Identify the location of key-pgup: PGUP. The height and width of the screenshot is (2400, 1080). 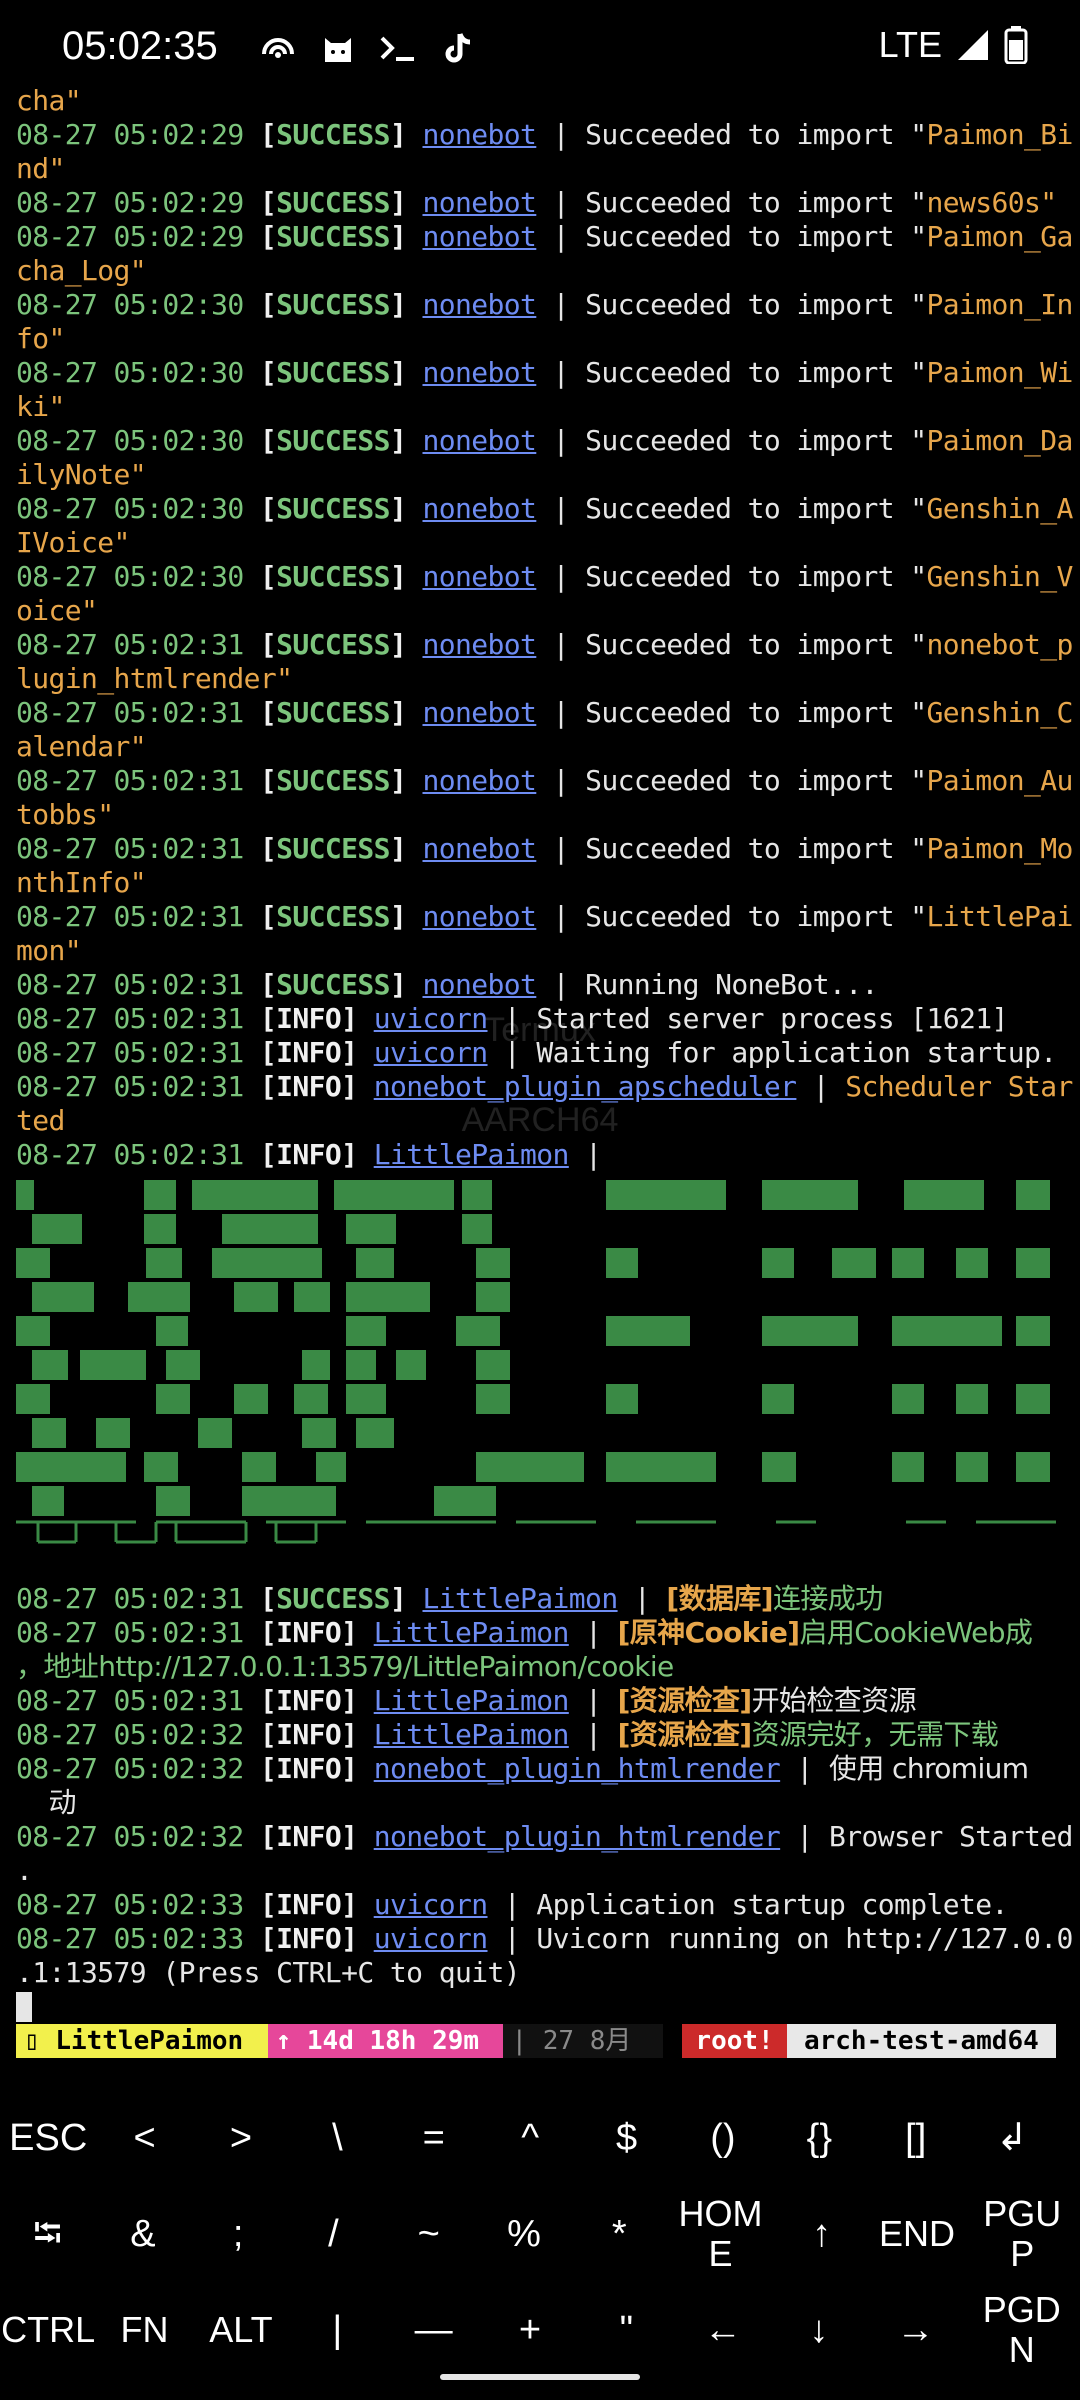
(1022, 2234).